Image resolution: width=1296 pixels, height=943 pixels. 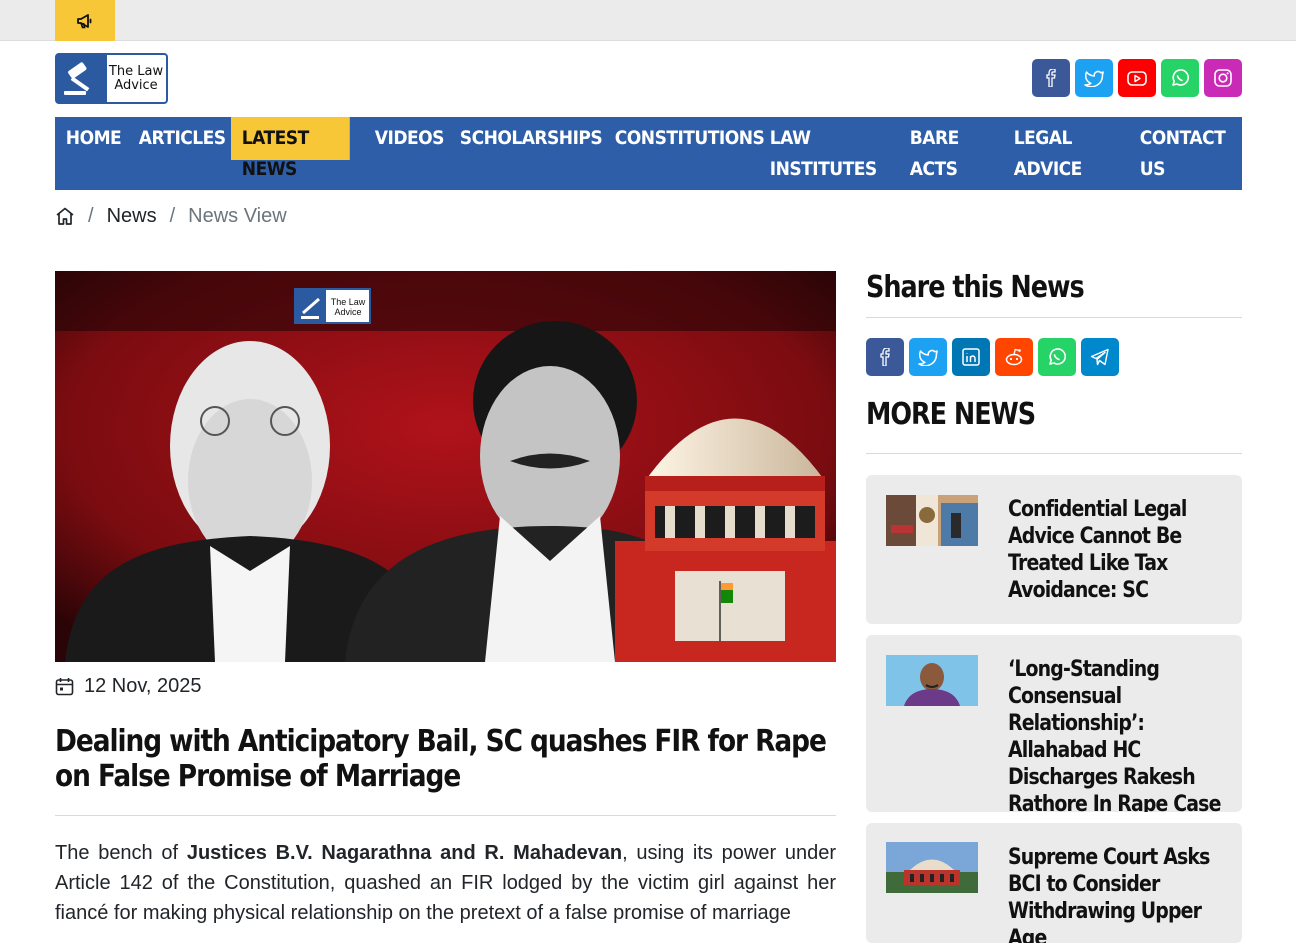 I want to click on nav-item-scholarships: SCHOLARSHIPS, so click(x=531, y=135).